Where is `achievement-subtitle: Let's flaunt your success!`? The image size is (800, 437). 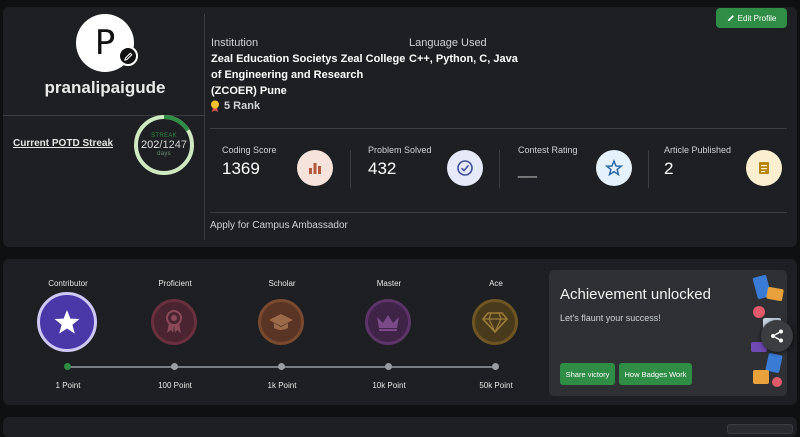 achievement-subtitle: Let's flaunt your success! is located at coordinates (610, 318).